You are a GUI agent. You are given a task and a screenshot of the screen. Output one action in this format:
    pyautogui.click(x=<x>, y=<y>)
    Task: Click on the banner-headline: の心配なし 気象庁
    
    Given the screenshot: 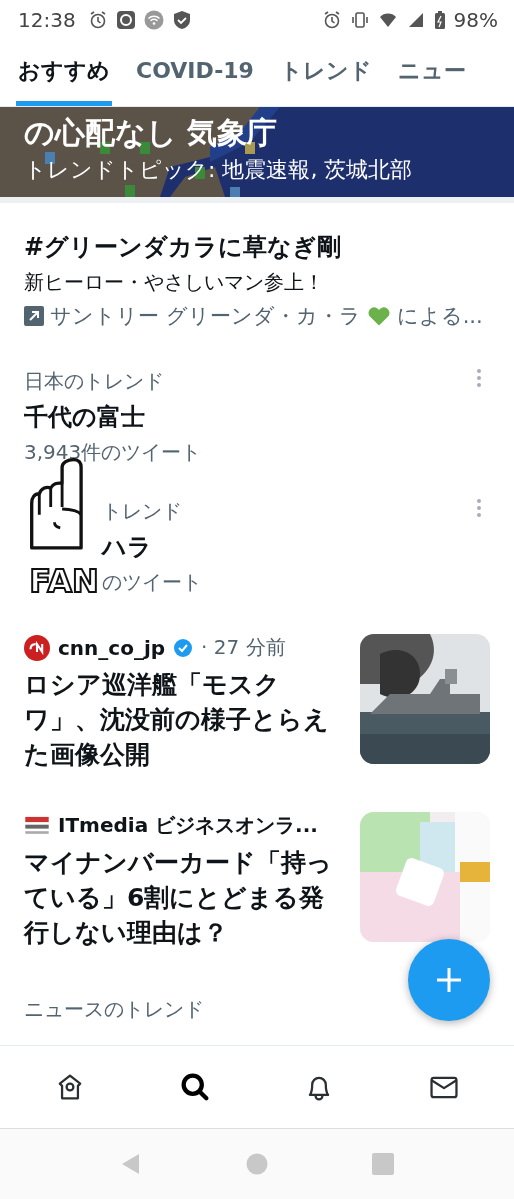 What is the action you would take?
    pyautogui.click(x=151, y=133)
    